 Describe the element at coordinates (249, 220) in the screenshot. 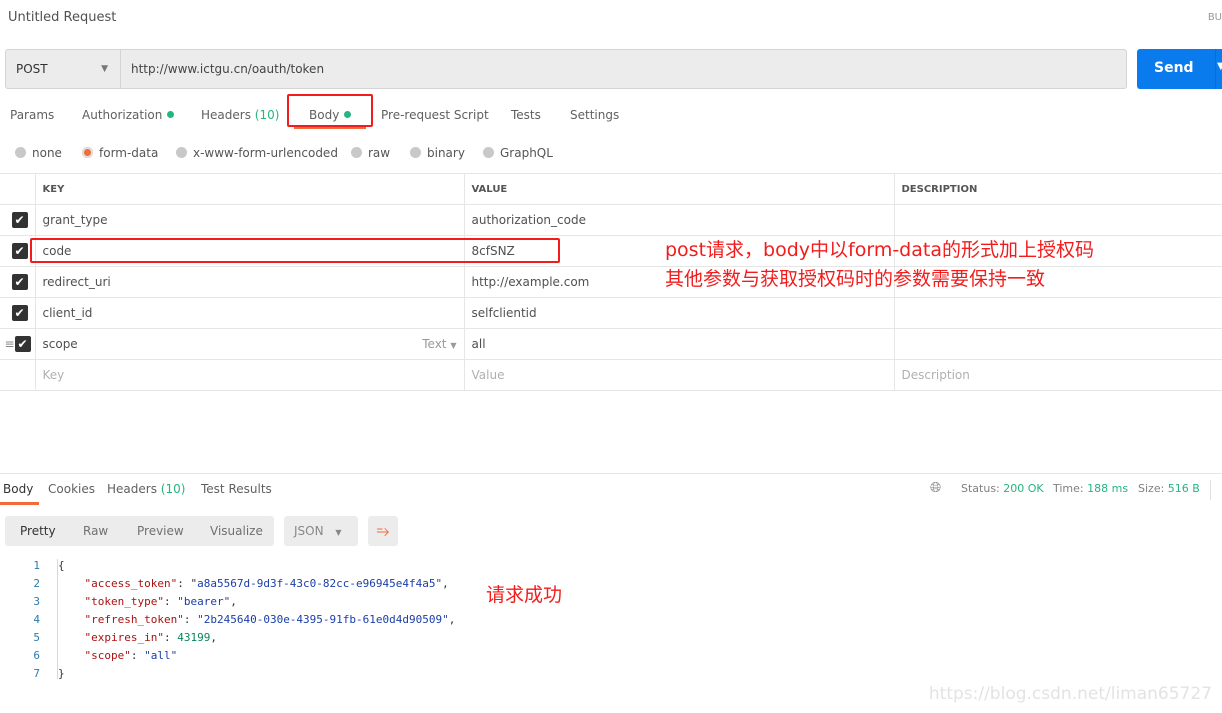

I see `key-cell: grant_type` at that location.